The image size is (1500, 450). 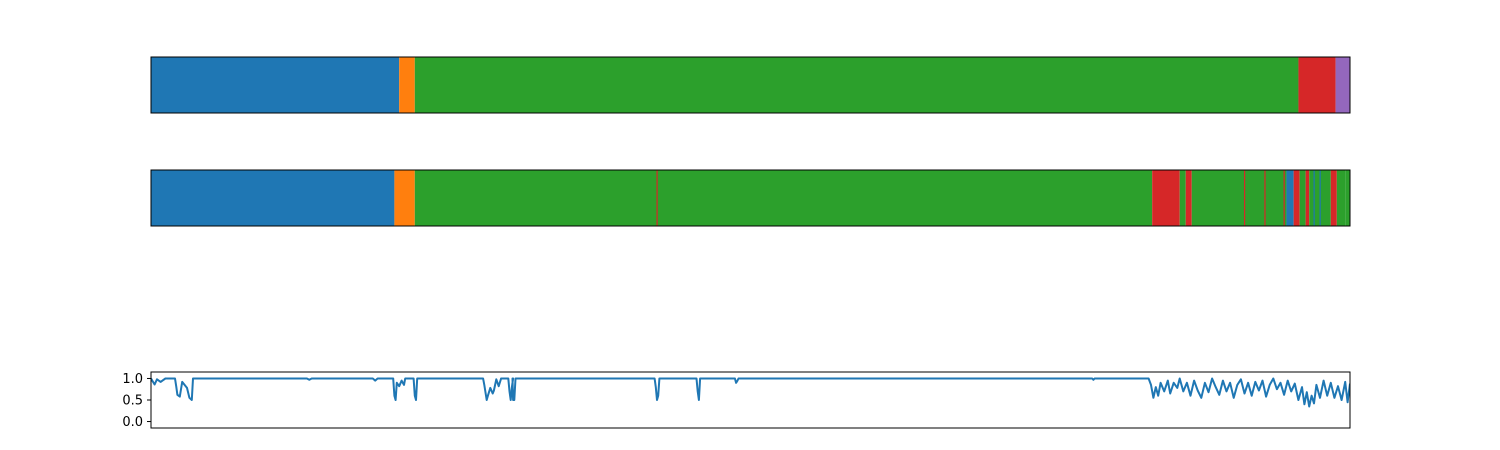 I want to click on y-tick-label: 0.0, so click(x=132, y=422).